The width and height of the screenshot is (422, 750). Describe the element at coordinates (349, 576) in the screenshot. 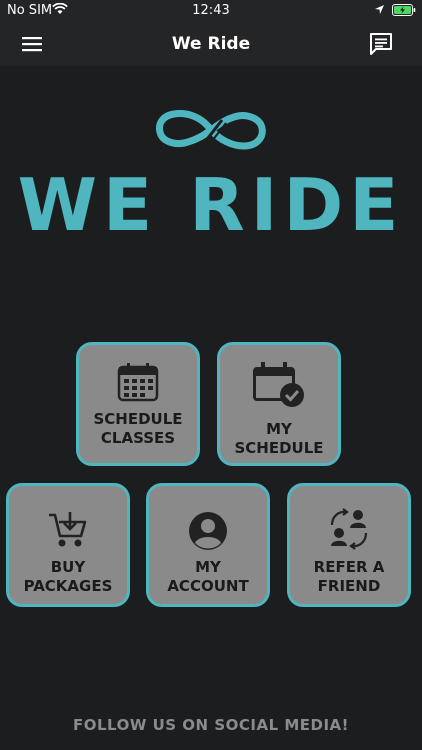

I see `refer-a-friend-label: REFER A FRIEND` at that location.